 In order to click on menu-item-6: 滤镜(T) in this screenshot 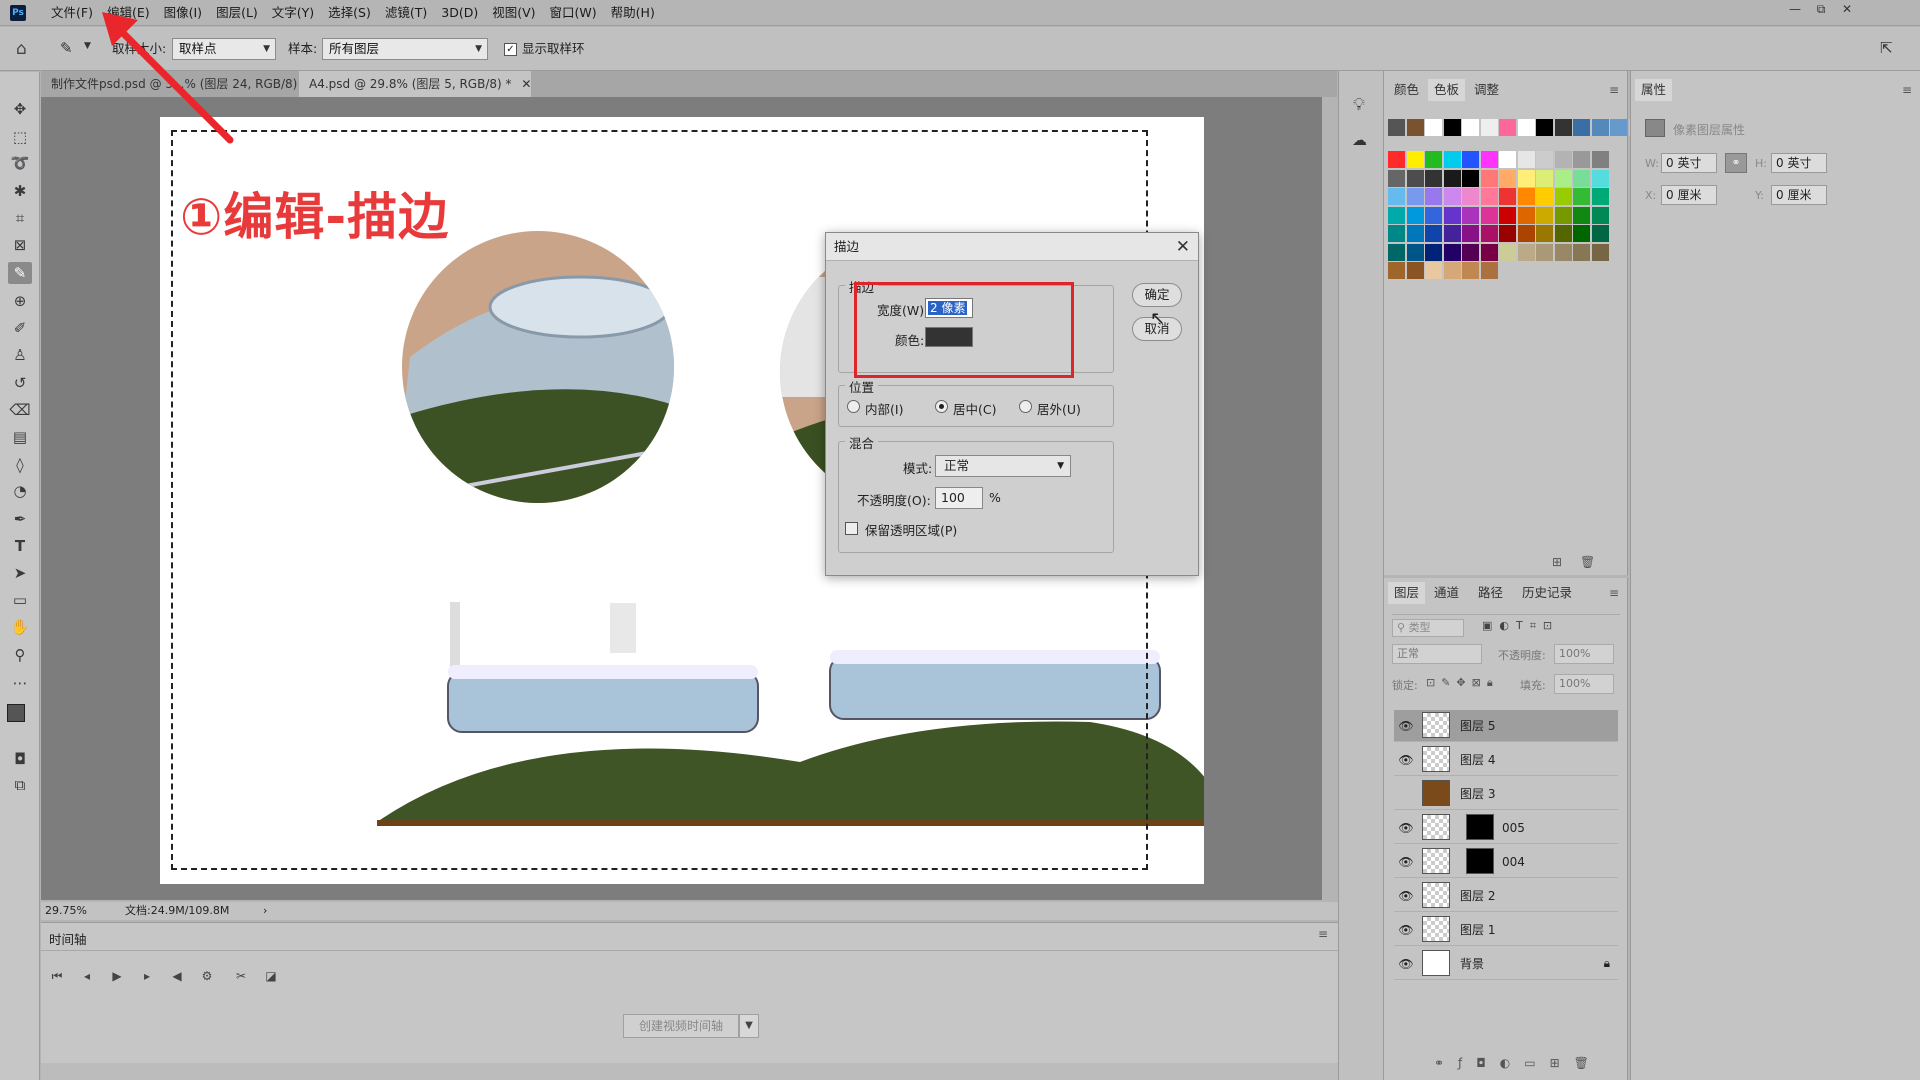, I will do `click(406, 13)`.